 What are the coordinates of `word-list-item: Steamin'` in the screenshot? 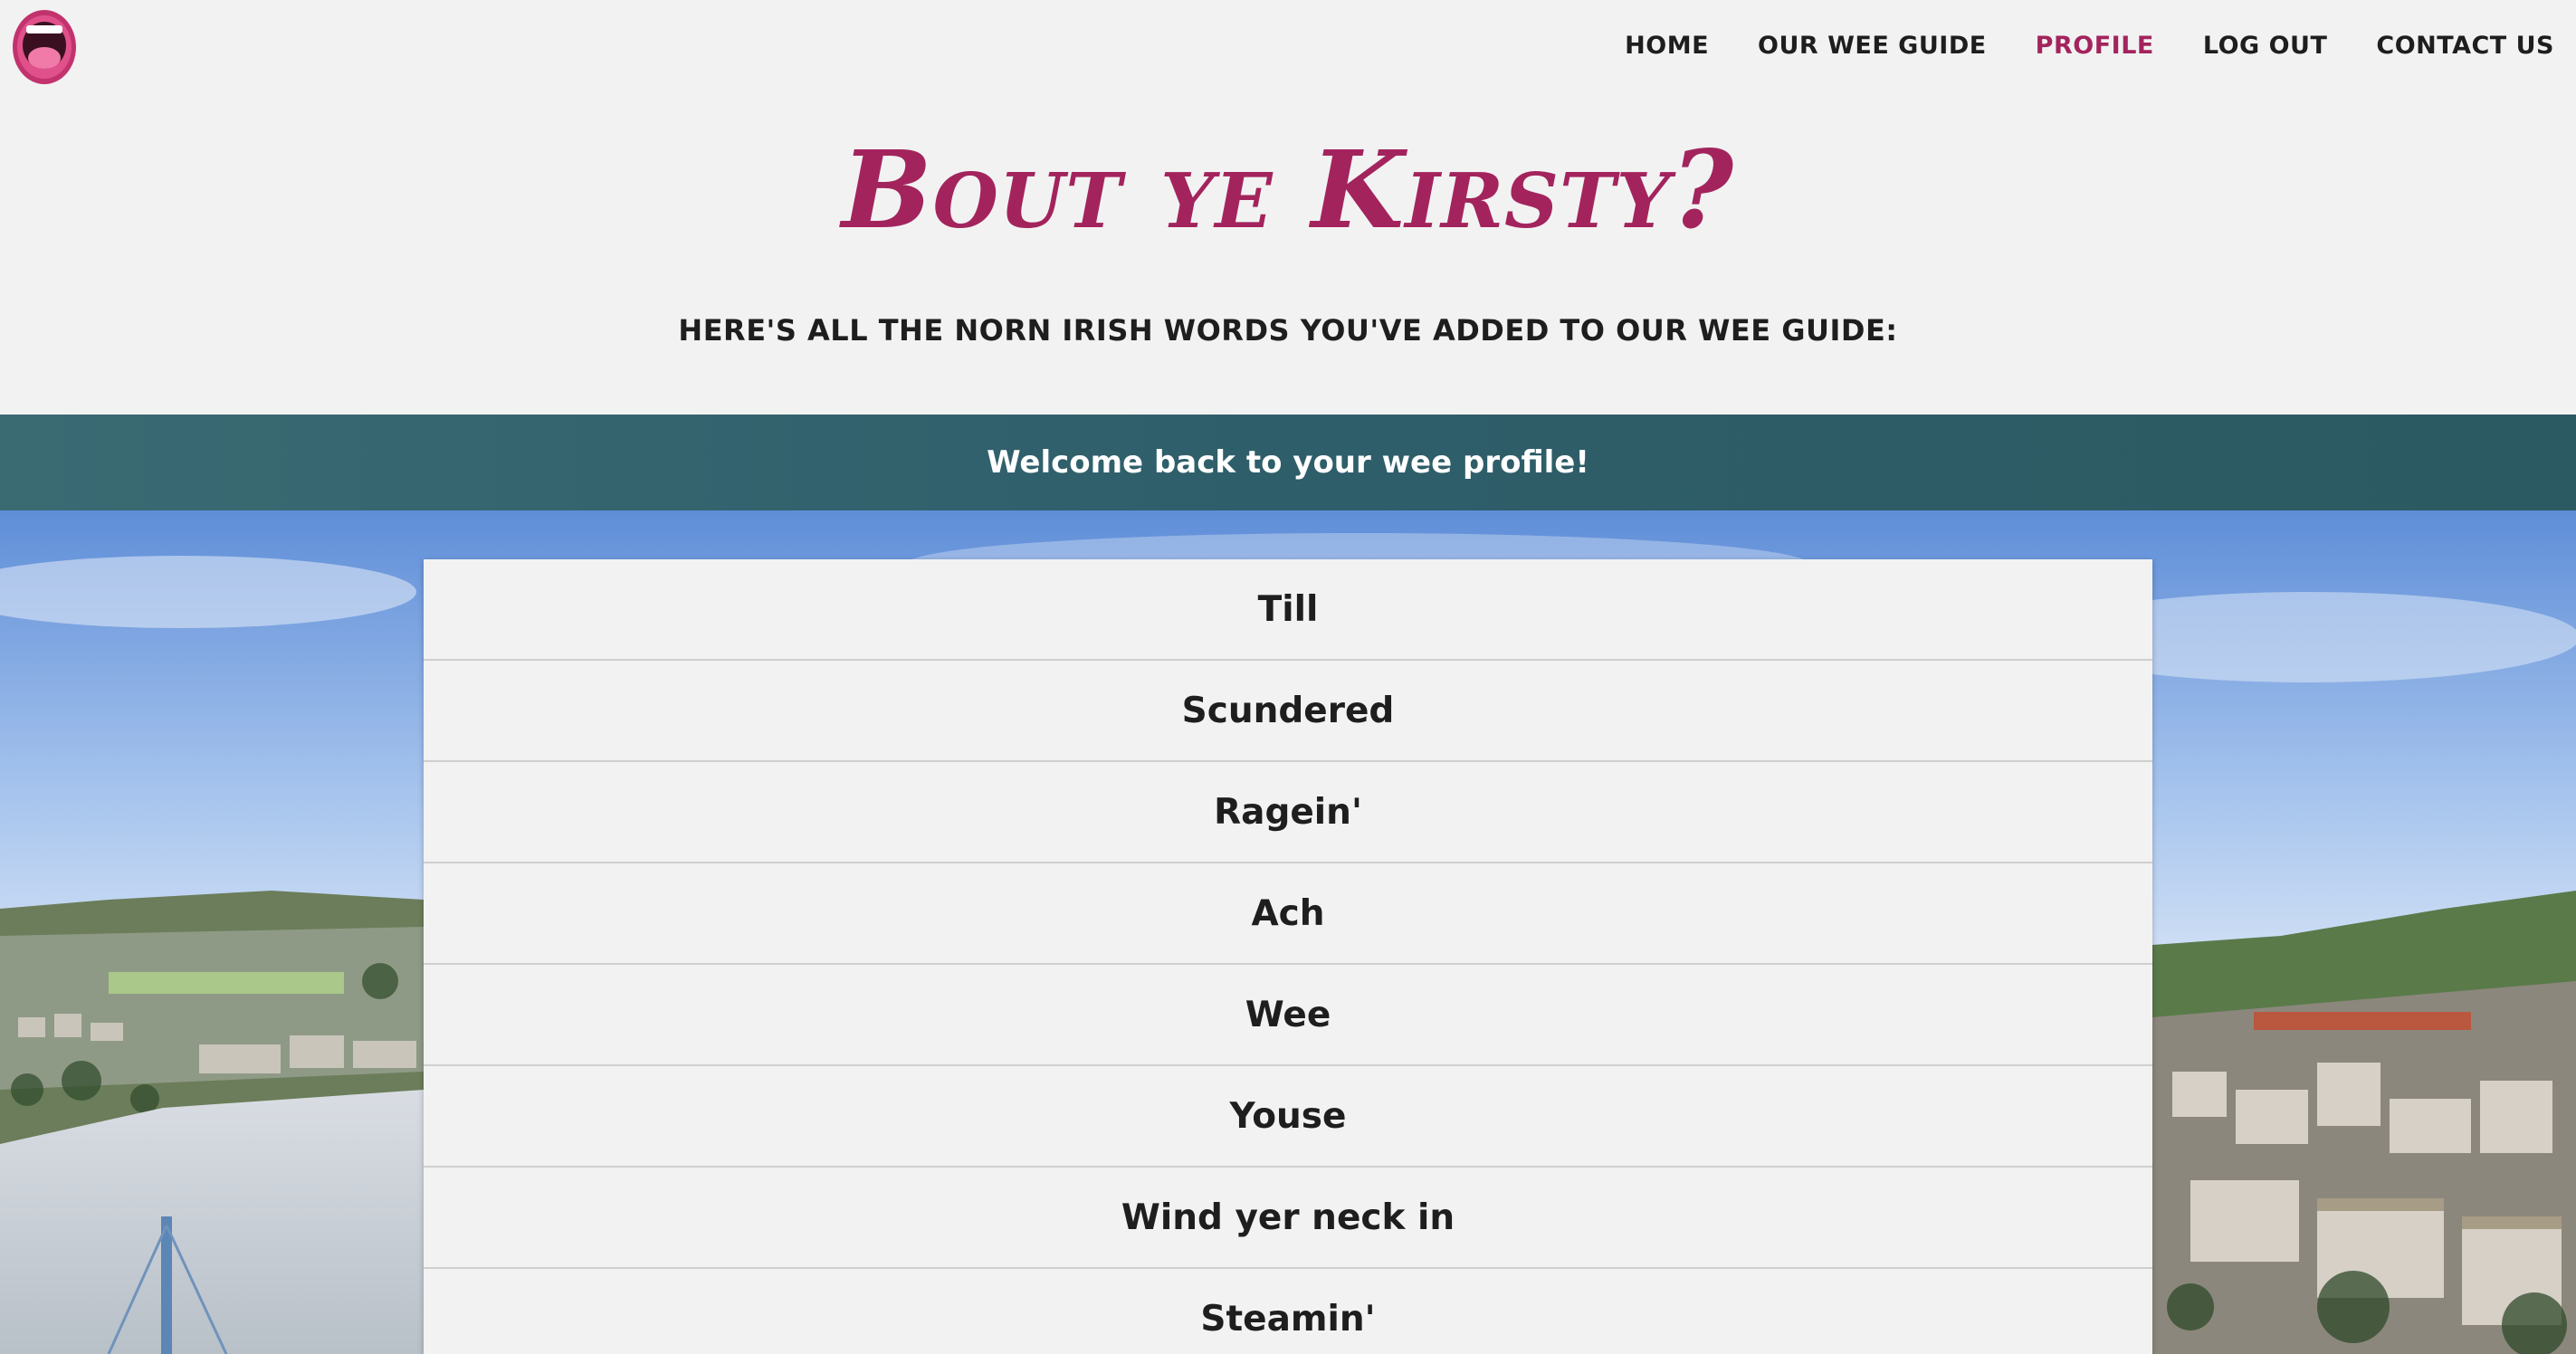 It's located at (1288, 1311).